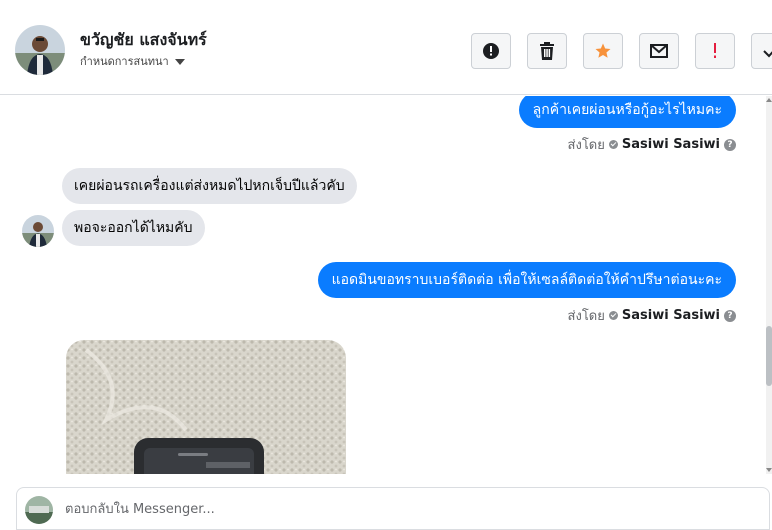 This screenshot has width=772, height=530. Describe the element at coordinates (206, 407) in the screenshot. I see `photo-attachment` at that location.